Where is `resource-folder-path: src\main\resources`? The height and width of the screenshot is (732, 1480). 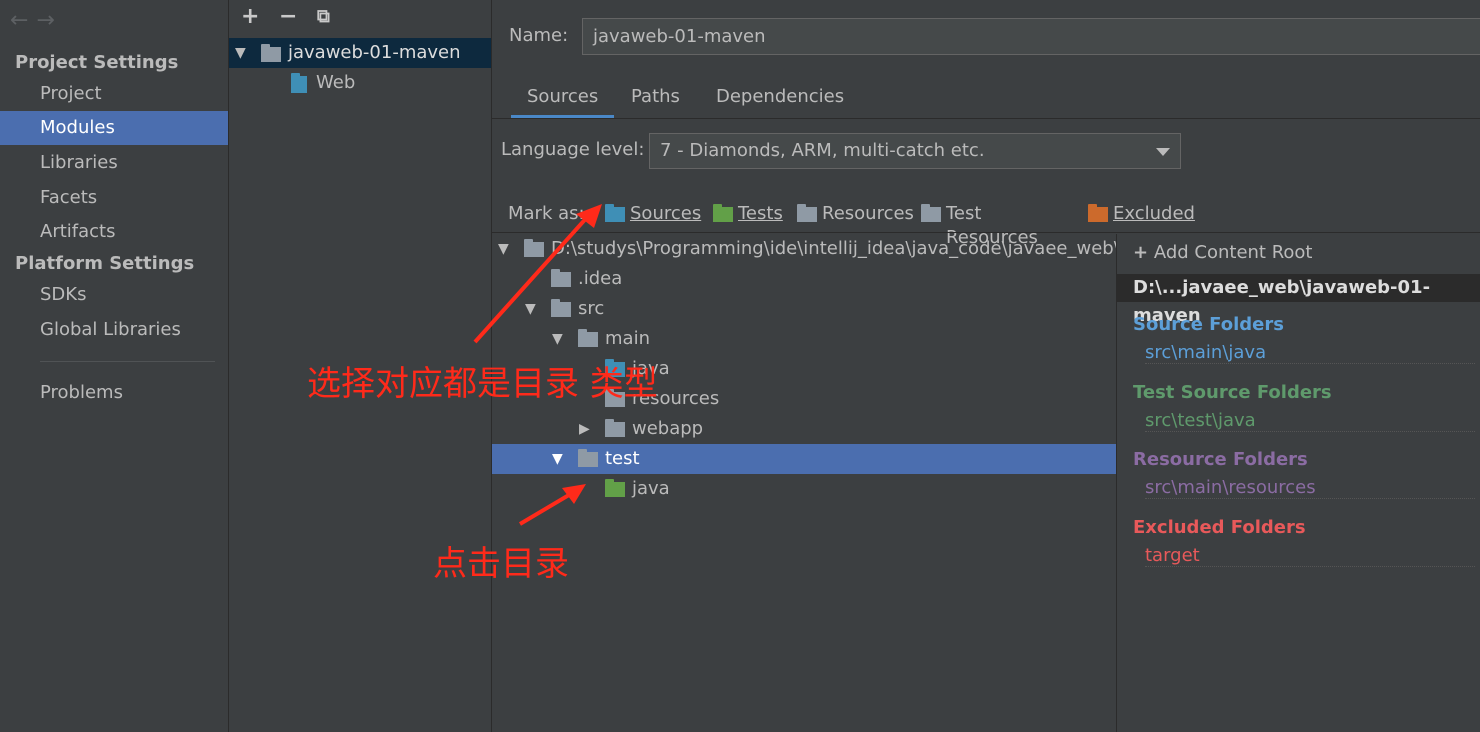 resource-folder-path: src\main\resources is located at coordinates (1310, 488).